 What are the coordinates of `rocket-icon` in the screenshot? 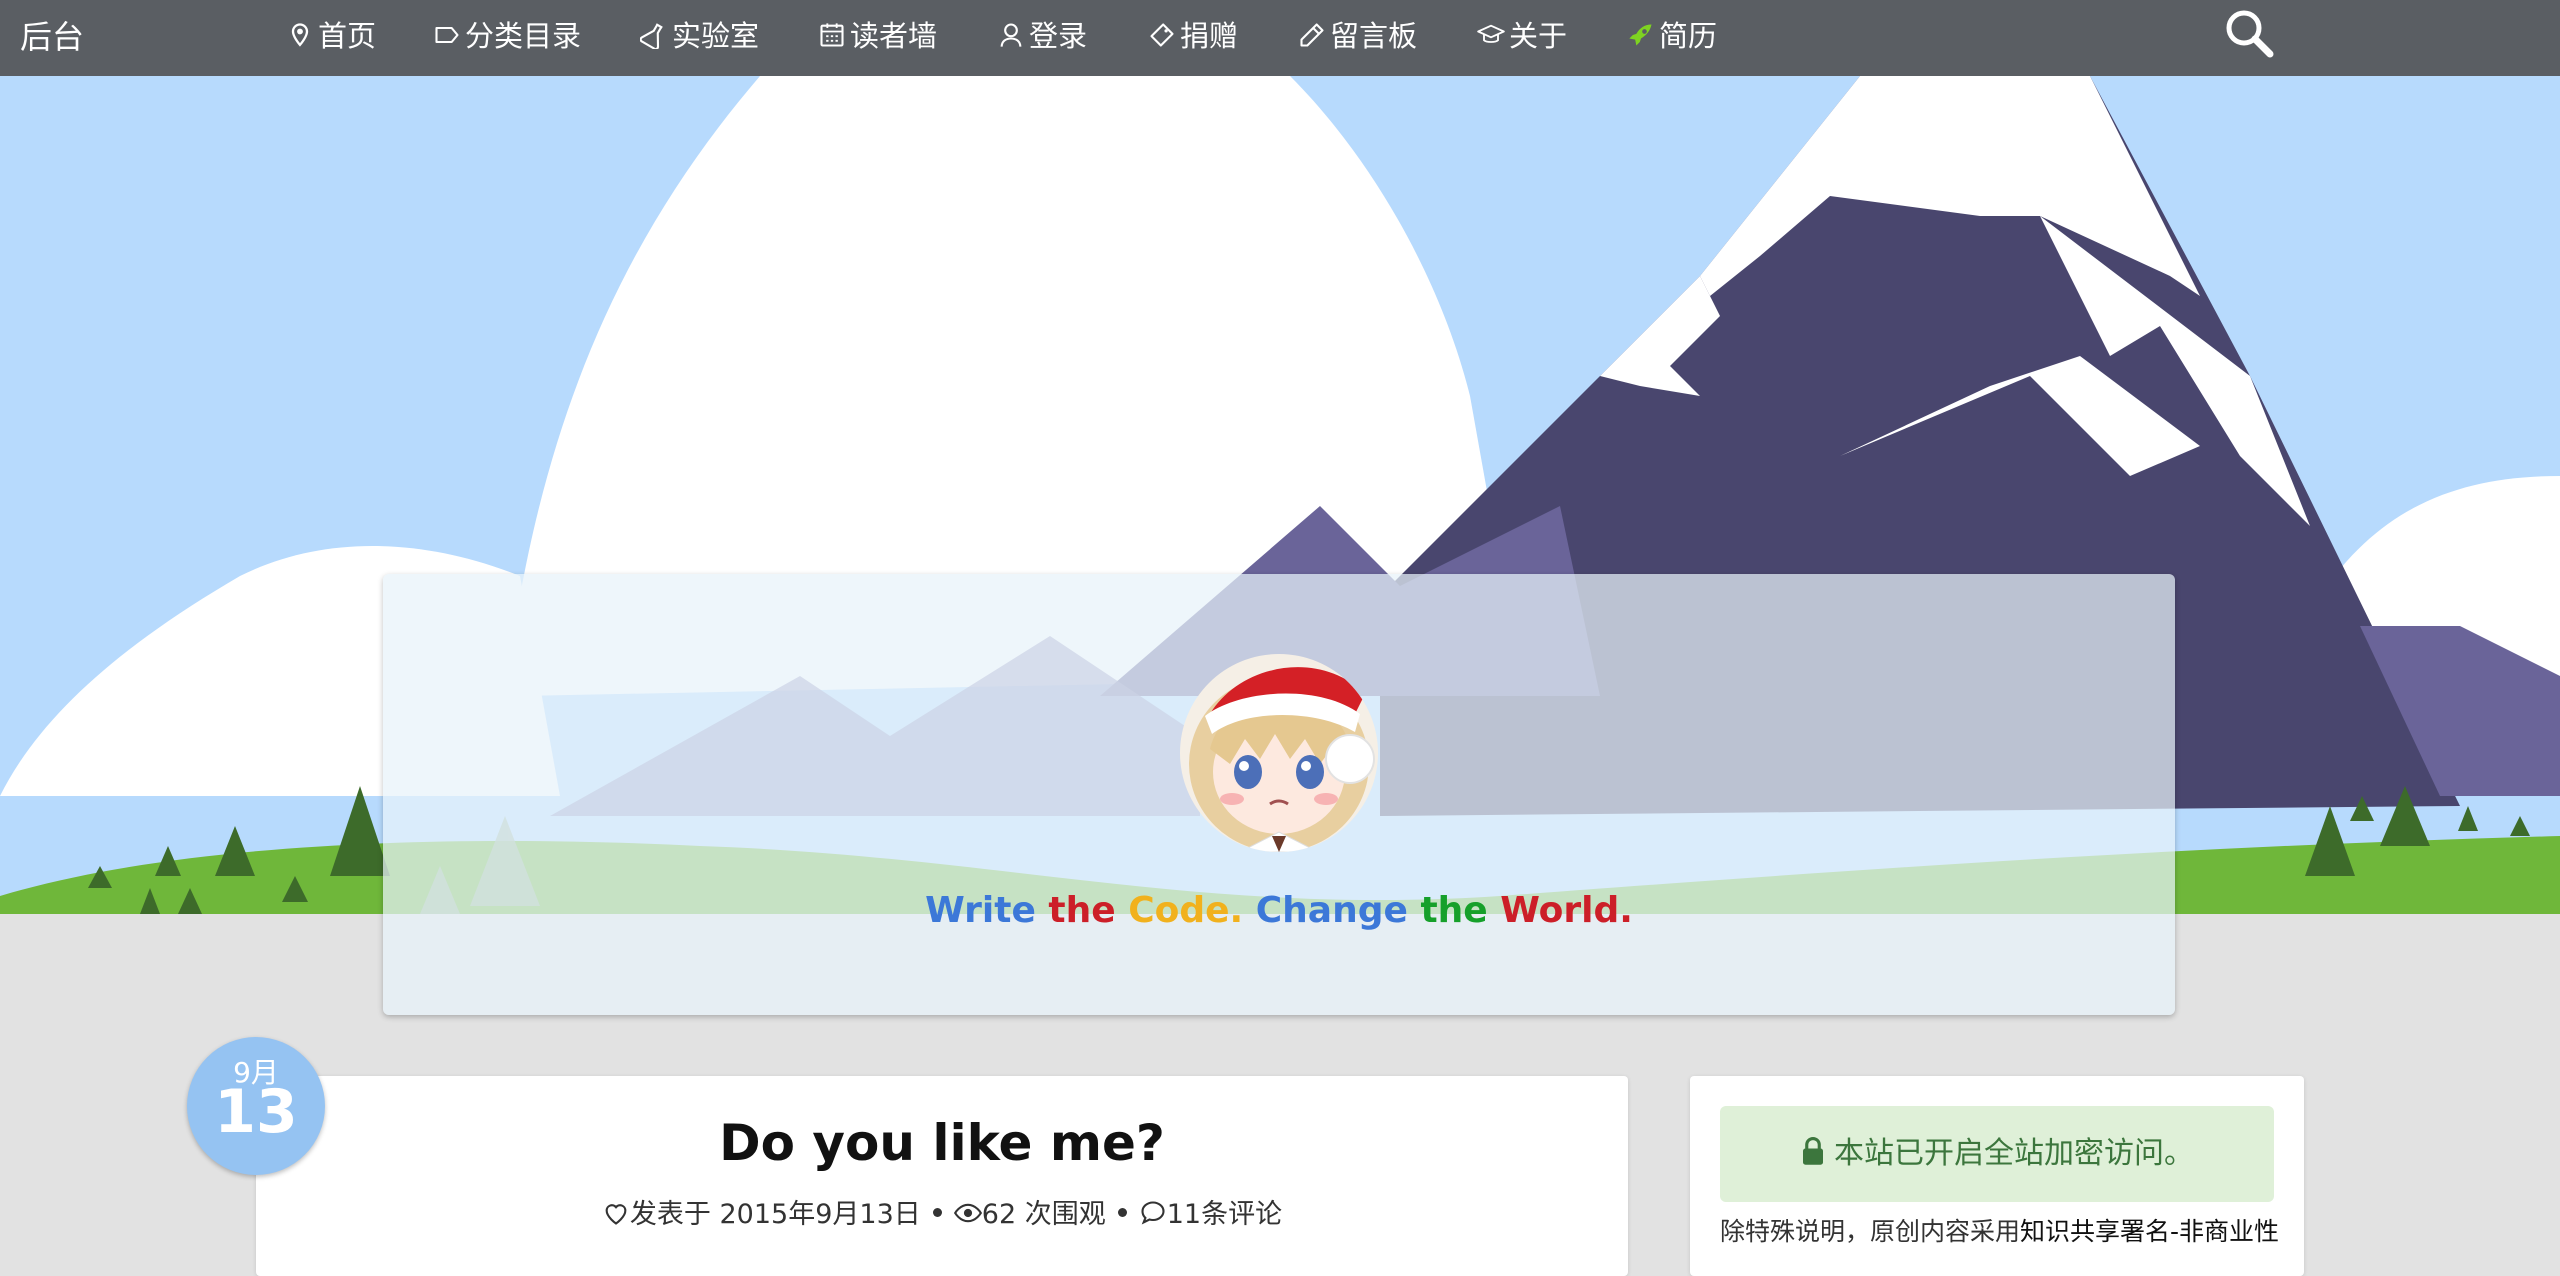 It's located at (1641, 35).